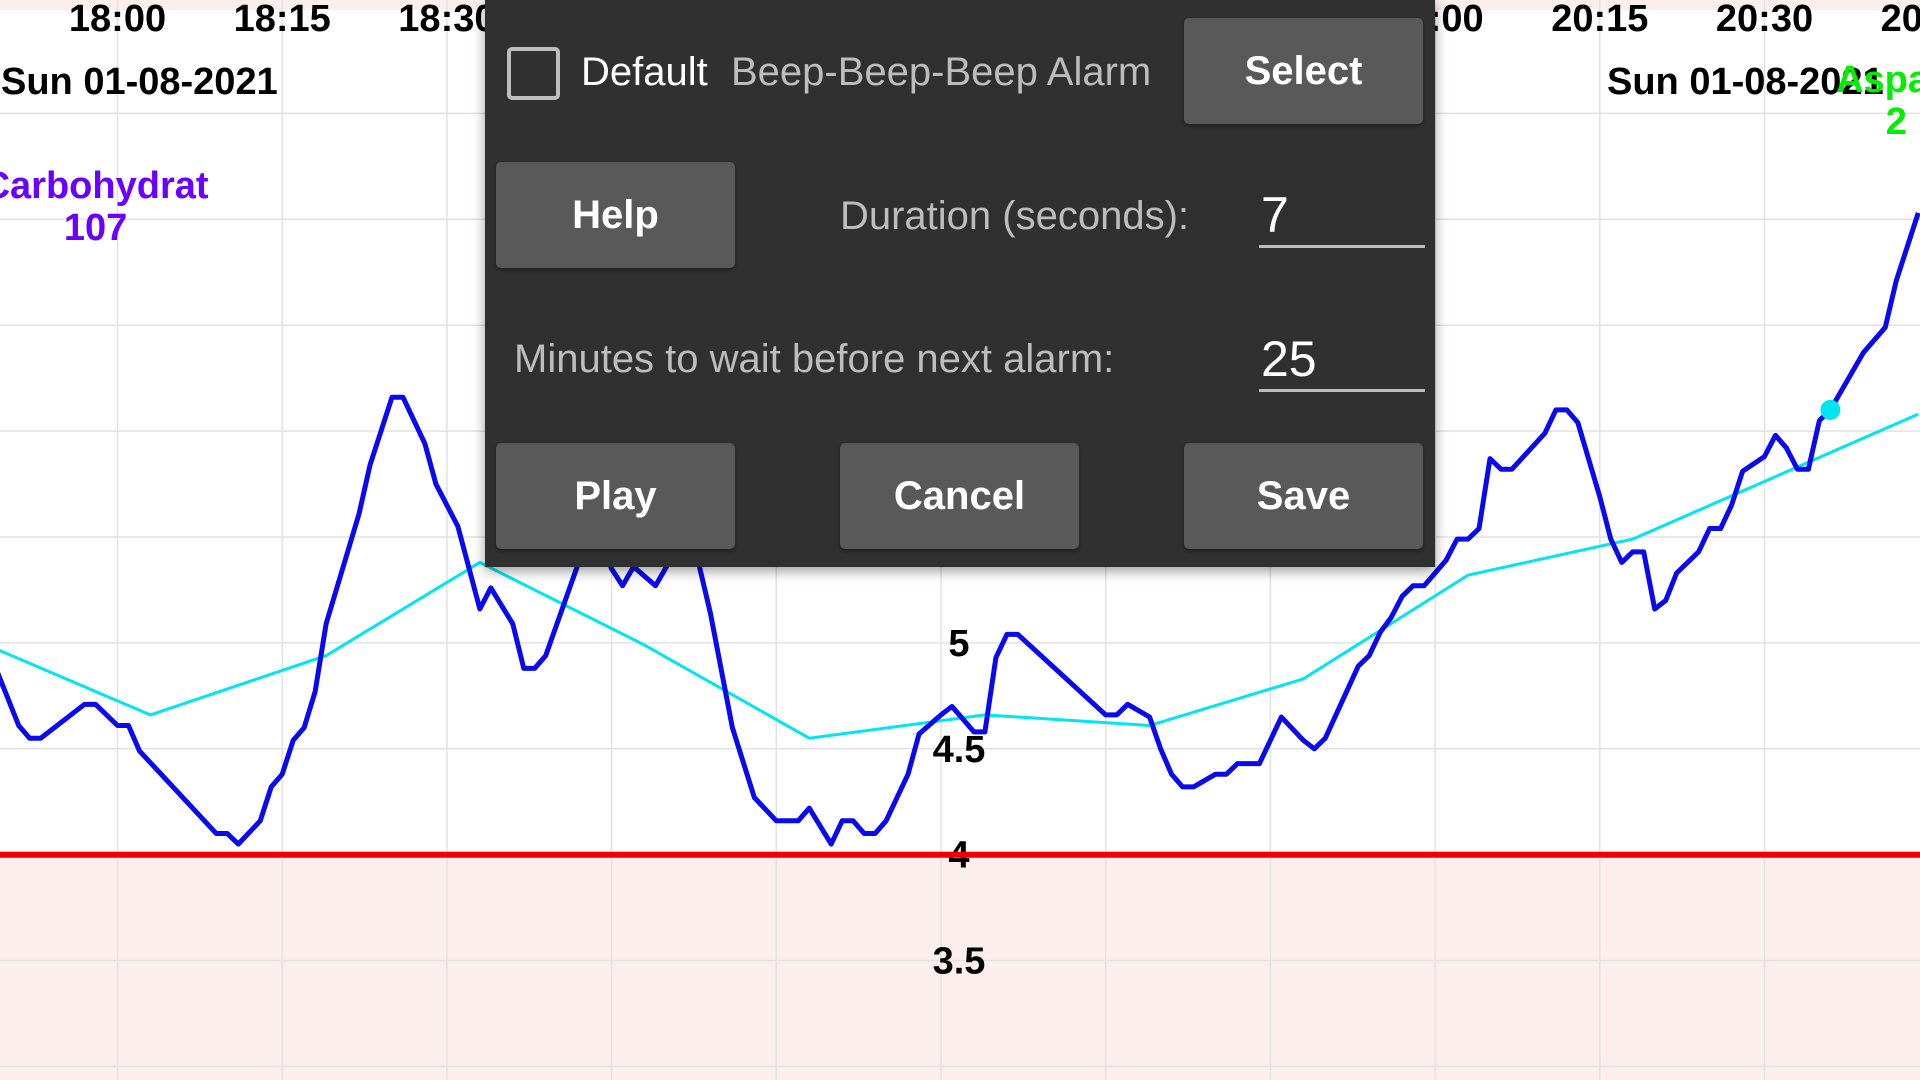 The width and height of the screenshot is (1920, 1080). I want to click on wait-minutes-input: 25, so click(1342, 360).